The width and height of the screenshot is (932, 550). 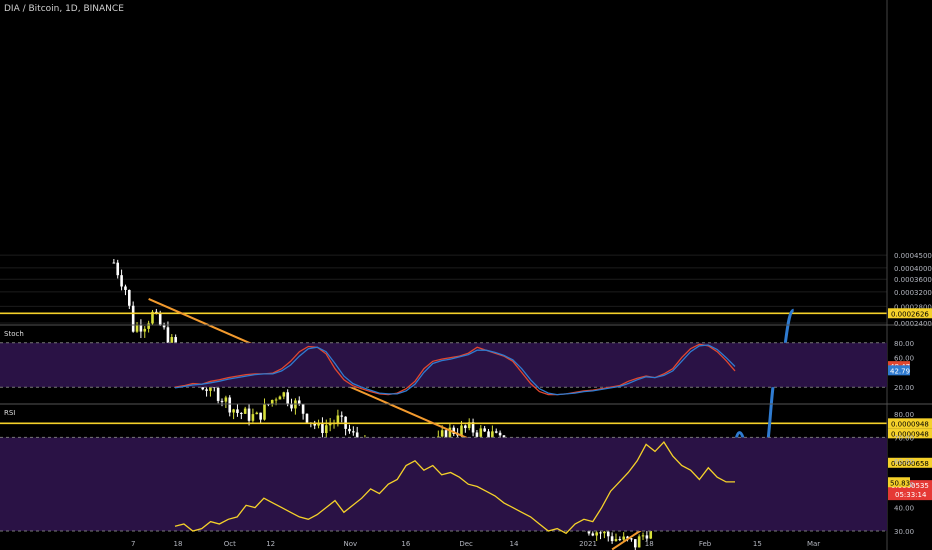 What do you see at coordinates (813, 544) in the screenshot?
I see `time-tick-label: Mar` at bounding box center [813, 544].